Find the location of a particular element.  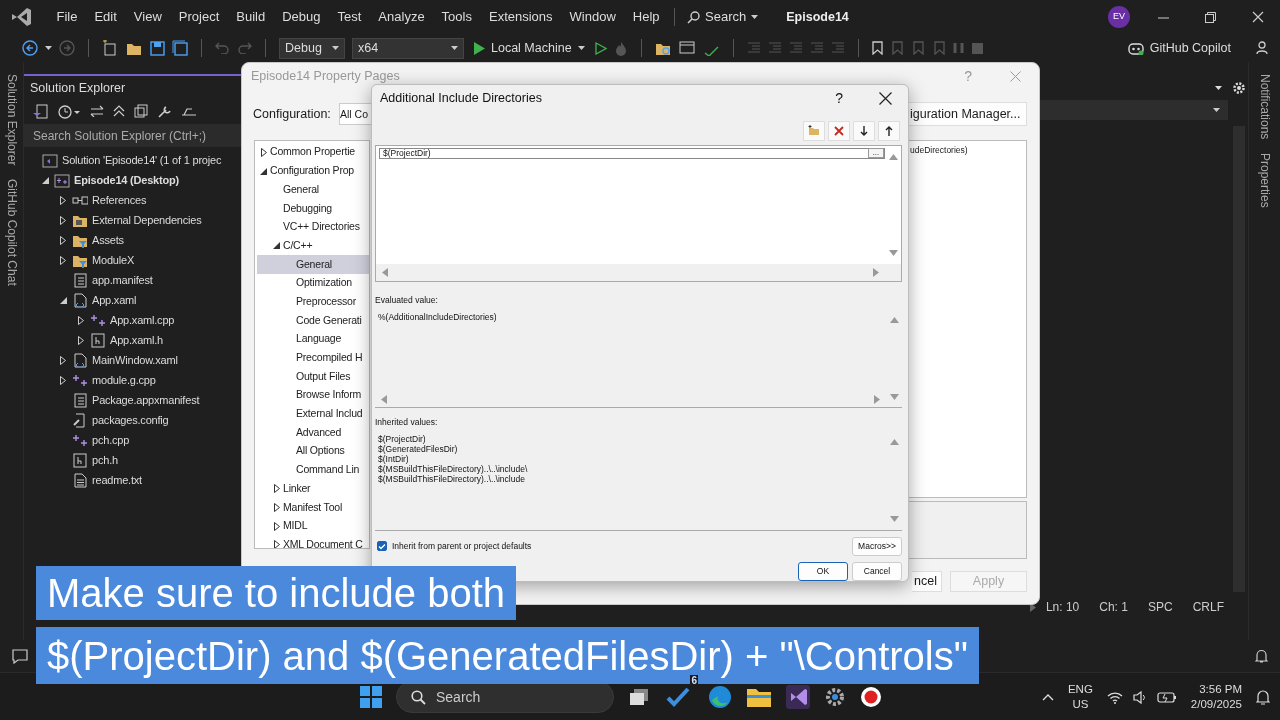

macros-button: Macros>> is located at coordinates (877, 546).